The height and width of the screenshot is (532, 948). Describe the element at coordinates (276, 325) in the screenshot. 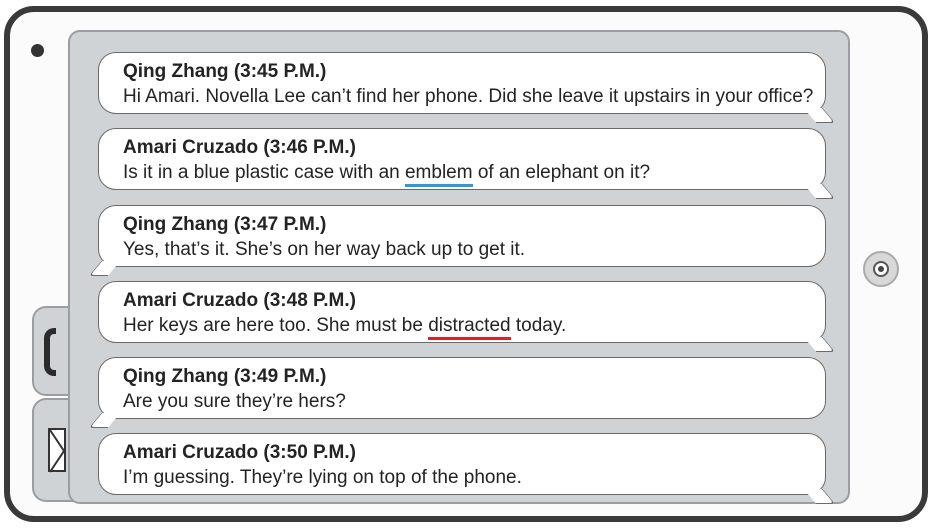

I see `message-text-part: Her keys are here too. She must be` at that location.